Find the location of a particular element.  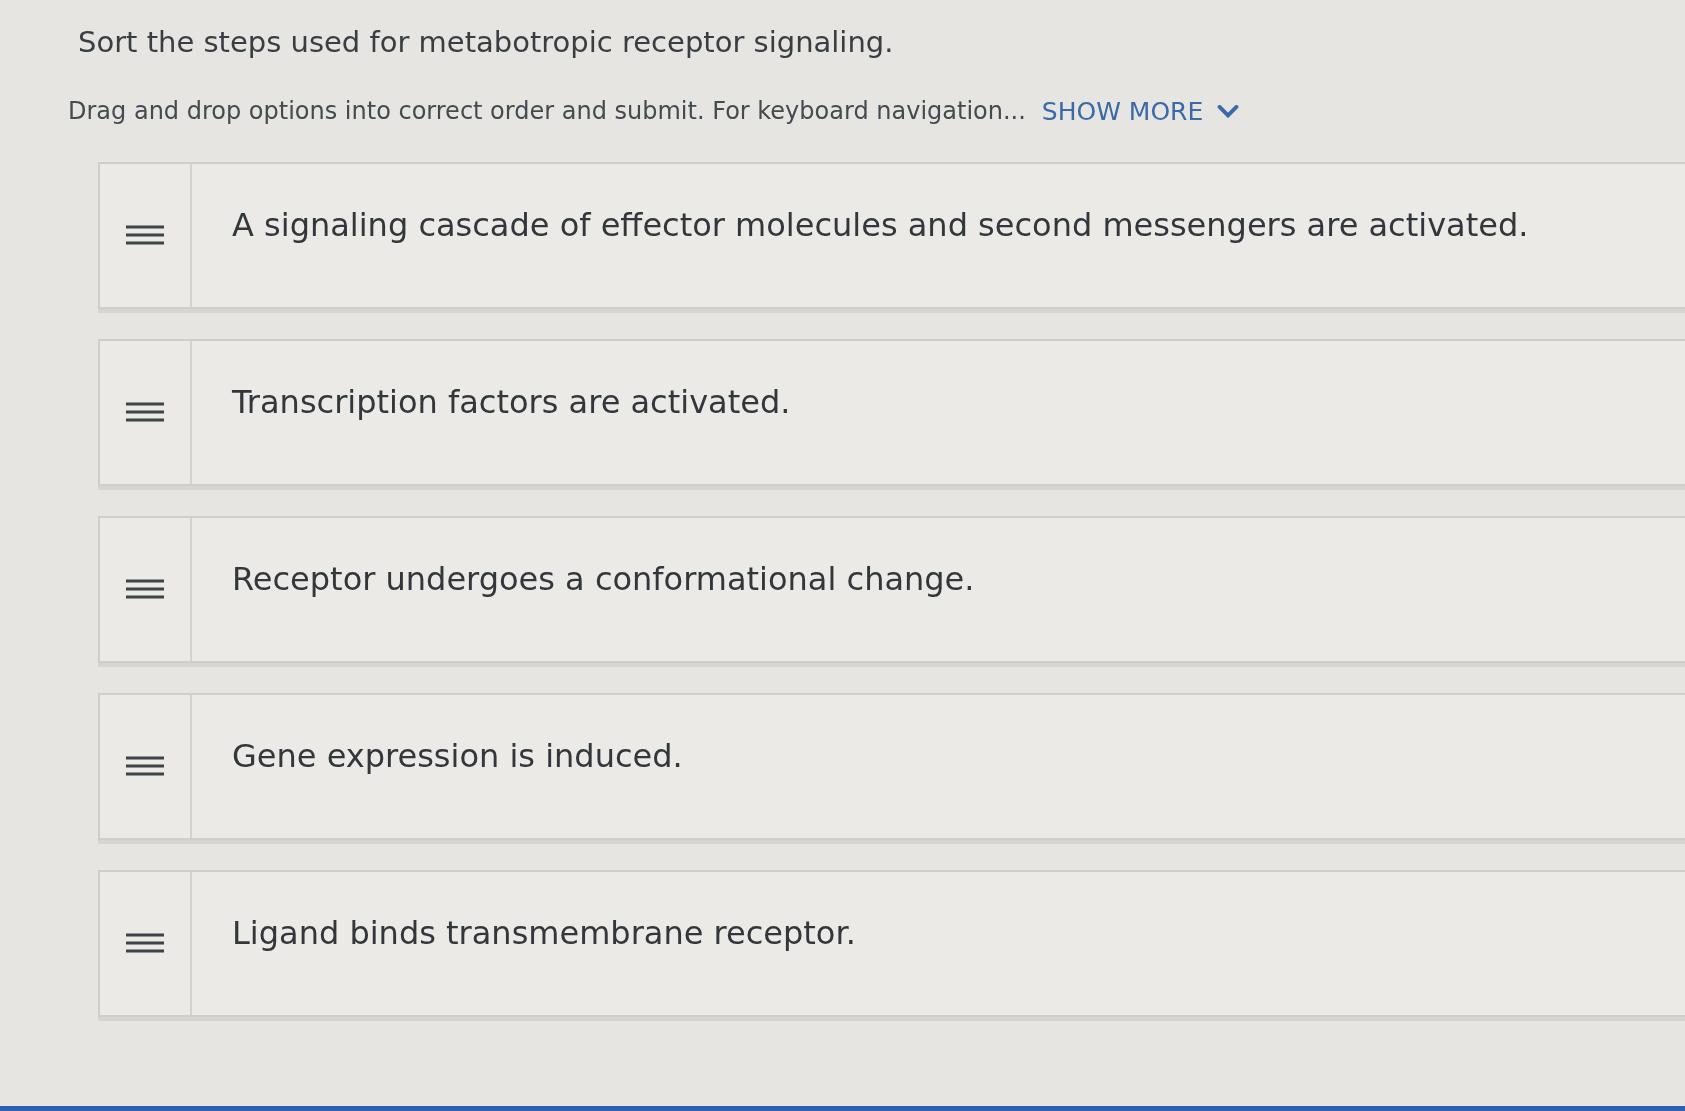

option-text: Ligand binds transmembrane receptor. is located at coordinates (543, 934).